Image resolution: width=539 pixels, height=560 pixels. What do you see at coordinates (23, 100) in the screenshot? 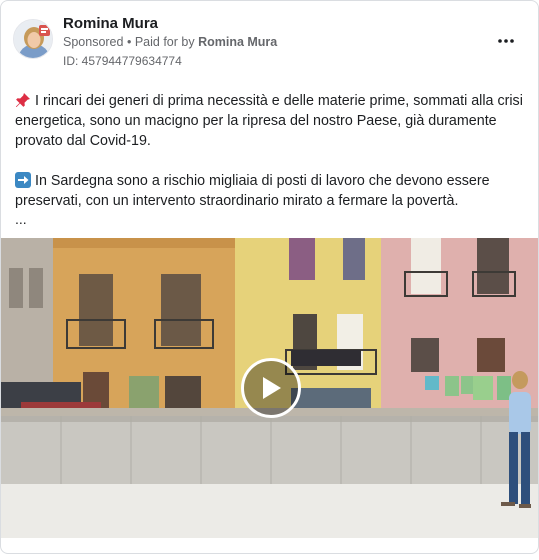
I see `pushpin-icon` at bounding box center [23, 100].